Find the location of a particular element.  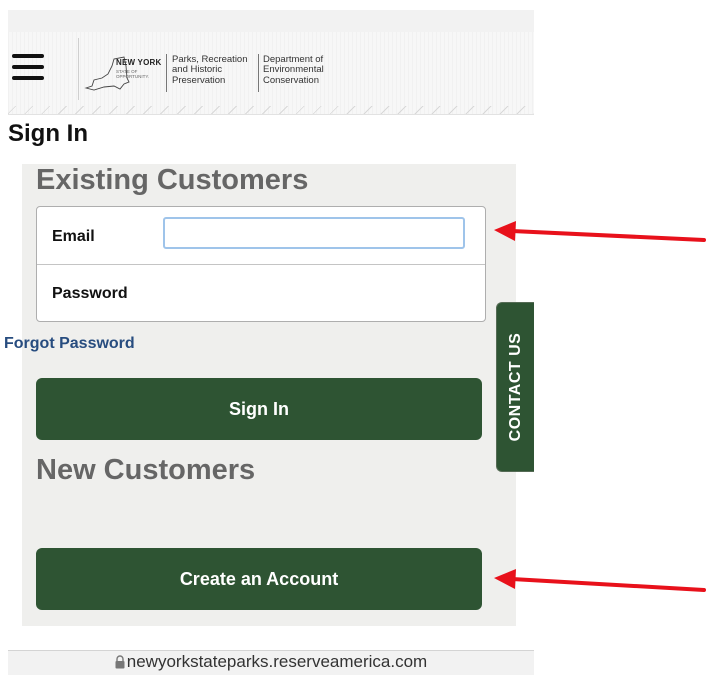

annotation-arrow-email is located at coordinates (600, 231).